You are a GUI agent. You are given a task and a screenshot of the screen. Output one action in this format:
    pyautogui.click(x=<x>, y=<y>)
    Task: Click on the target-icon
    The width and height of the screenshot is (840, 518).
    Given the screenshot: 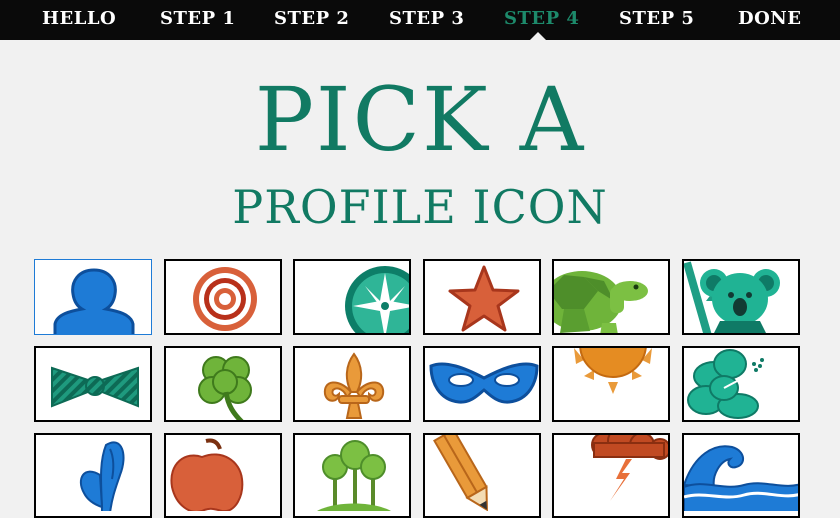 What is the action you would take?
    pyautogui.click(x=225, y=299)
    